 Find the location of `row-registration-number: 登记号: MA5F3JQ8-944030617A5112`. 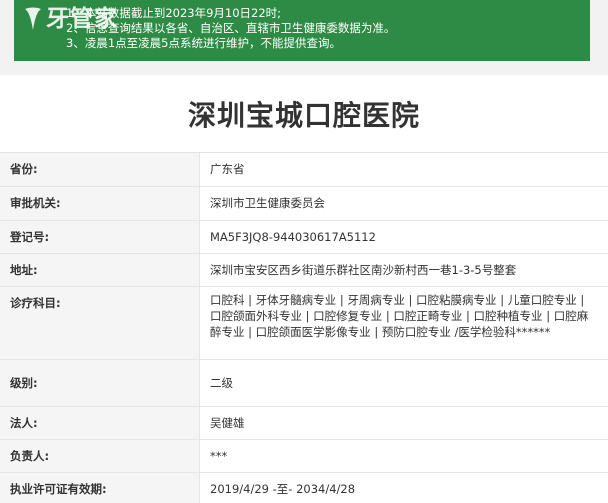

row-registration-number: 登记号: MA5F3JQ8-944030617A5112 is located at coordinates (304, 237).